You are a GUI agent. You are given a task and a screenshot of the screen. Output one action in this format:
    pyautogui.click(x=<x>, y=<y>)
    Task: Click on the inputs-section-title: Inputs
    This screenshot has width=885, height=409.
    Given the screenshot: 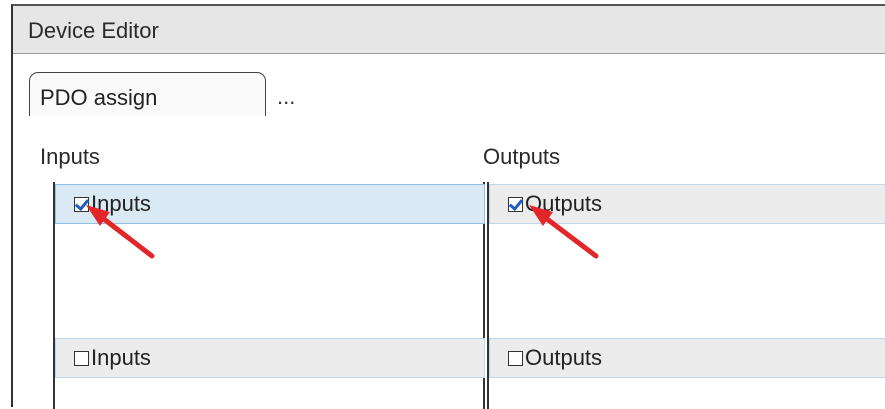 What is the action you would take?
    pyautogui.click(x=70, y=156)
    